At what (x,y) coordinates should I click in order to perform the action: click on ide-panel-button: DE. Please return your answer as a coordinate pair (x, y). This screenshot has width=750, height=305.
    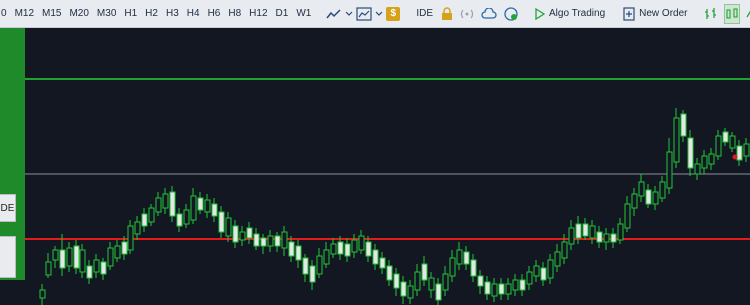
    Looking at the image, I should click on (8, 208).